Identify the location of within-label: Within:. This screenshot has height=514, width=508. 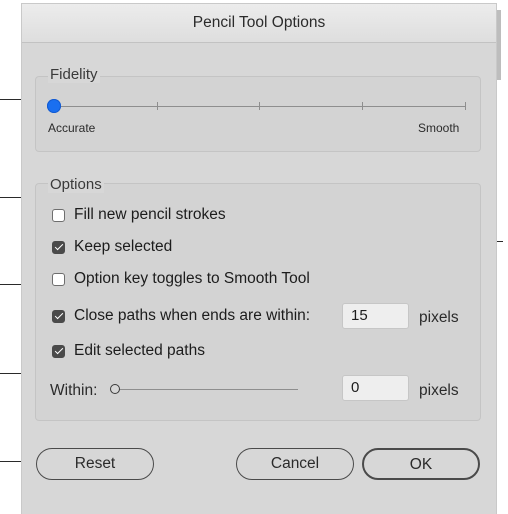
(74, 390).